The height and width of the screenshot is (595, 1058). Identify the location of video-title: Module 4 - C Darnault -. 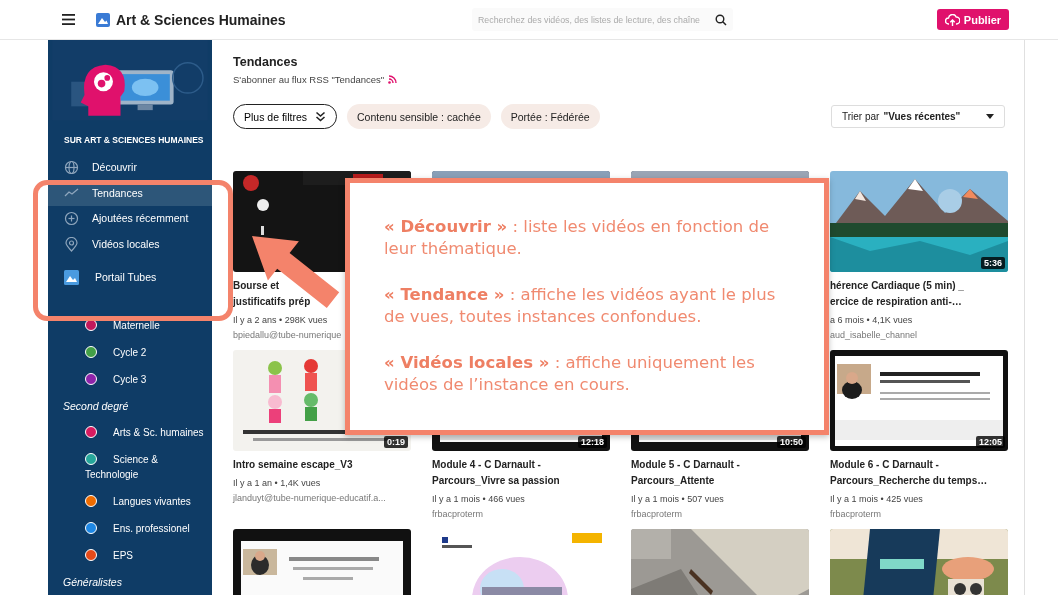
(486, 465).